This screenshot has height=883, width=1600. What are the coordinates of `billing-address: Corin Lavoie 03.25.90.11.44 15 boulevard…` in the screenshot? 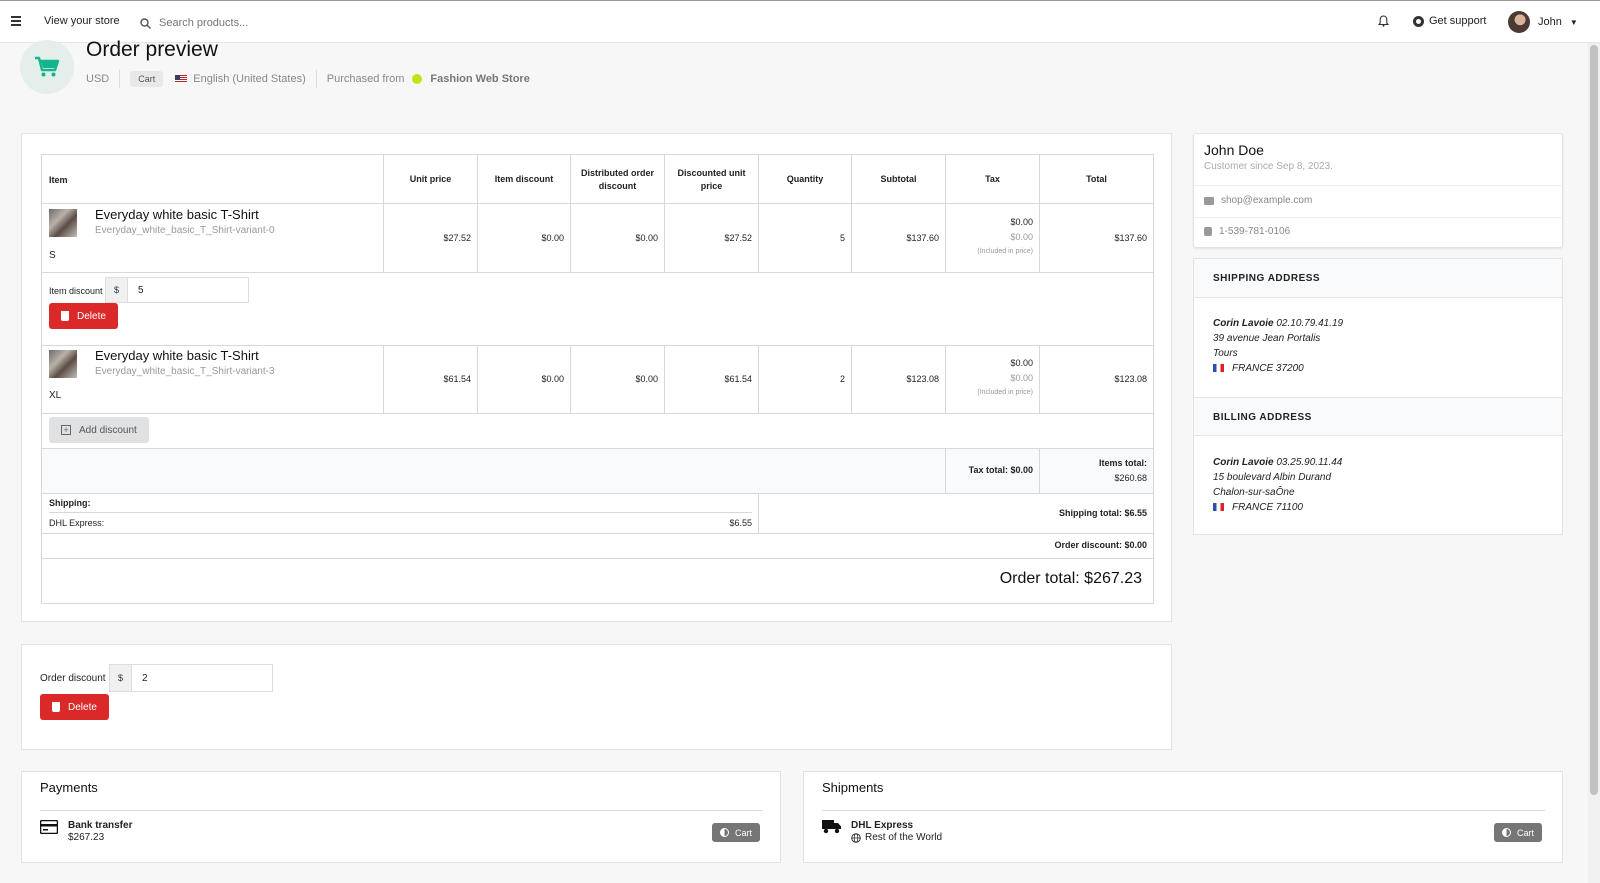 It's located at (1277, 485).